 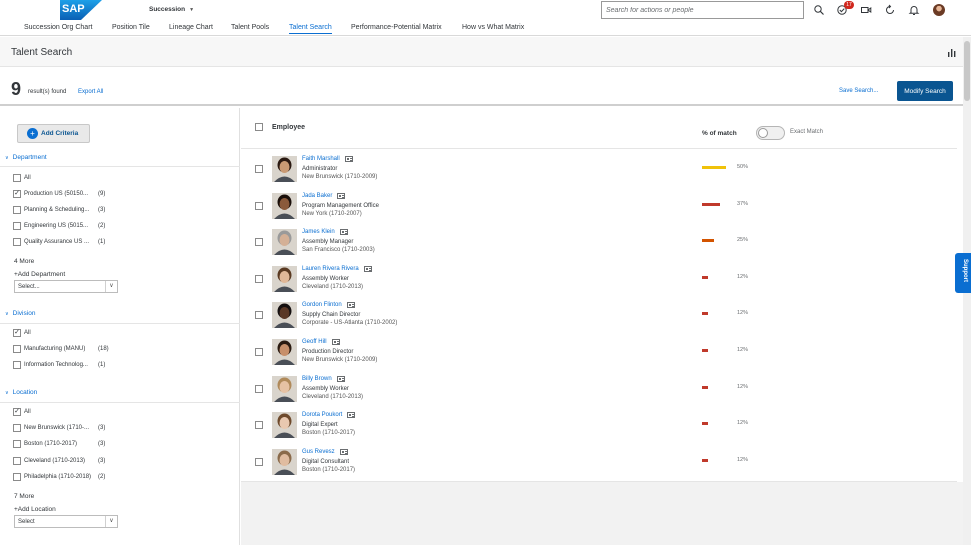 I want to click on tab-how-vs-what-matrix: How vs What Matrix, so click(x=493, y=27).